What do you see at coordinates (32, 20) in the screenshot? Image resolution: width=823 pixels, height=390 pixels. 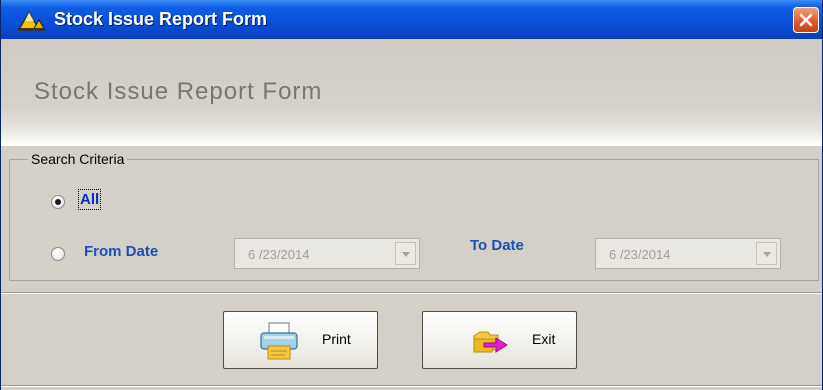 I see `app-icon` at bounding box center [32, 20].